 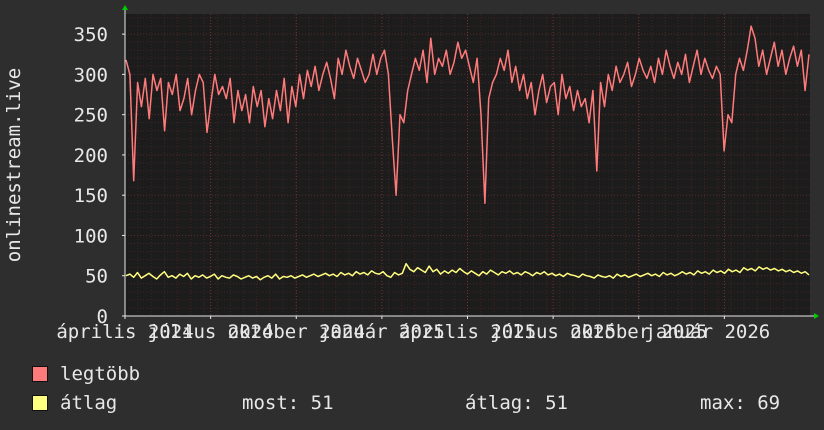 What do you see at coordinates (91, 196) in the screenshot?
I see `y-tick-label: 150` at bounding box center [91, 196].